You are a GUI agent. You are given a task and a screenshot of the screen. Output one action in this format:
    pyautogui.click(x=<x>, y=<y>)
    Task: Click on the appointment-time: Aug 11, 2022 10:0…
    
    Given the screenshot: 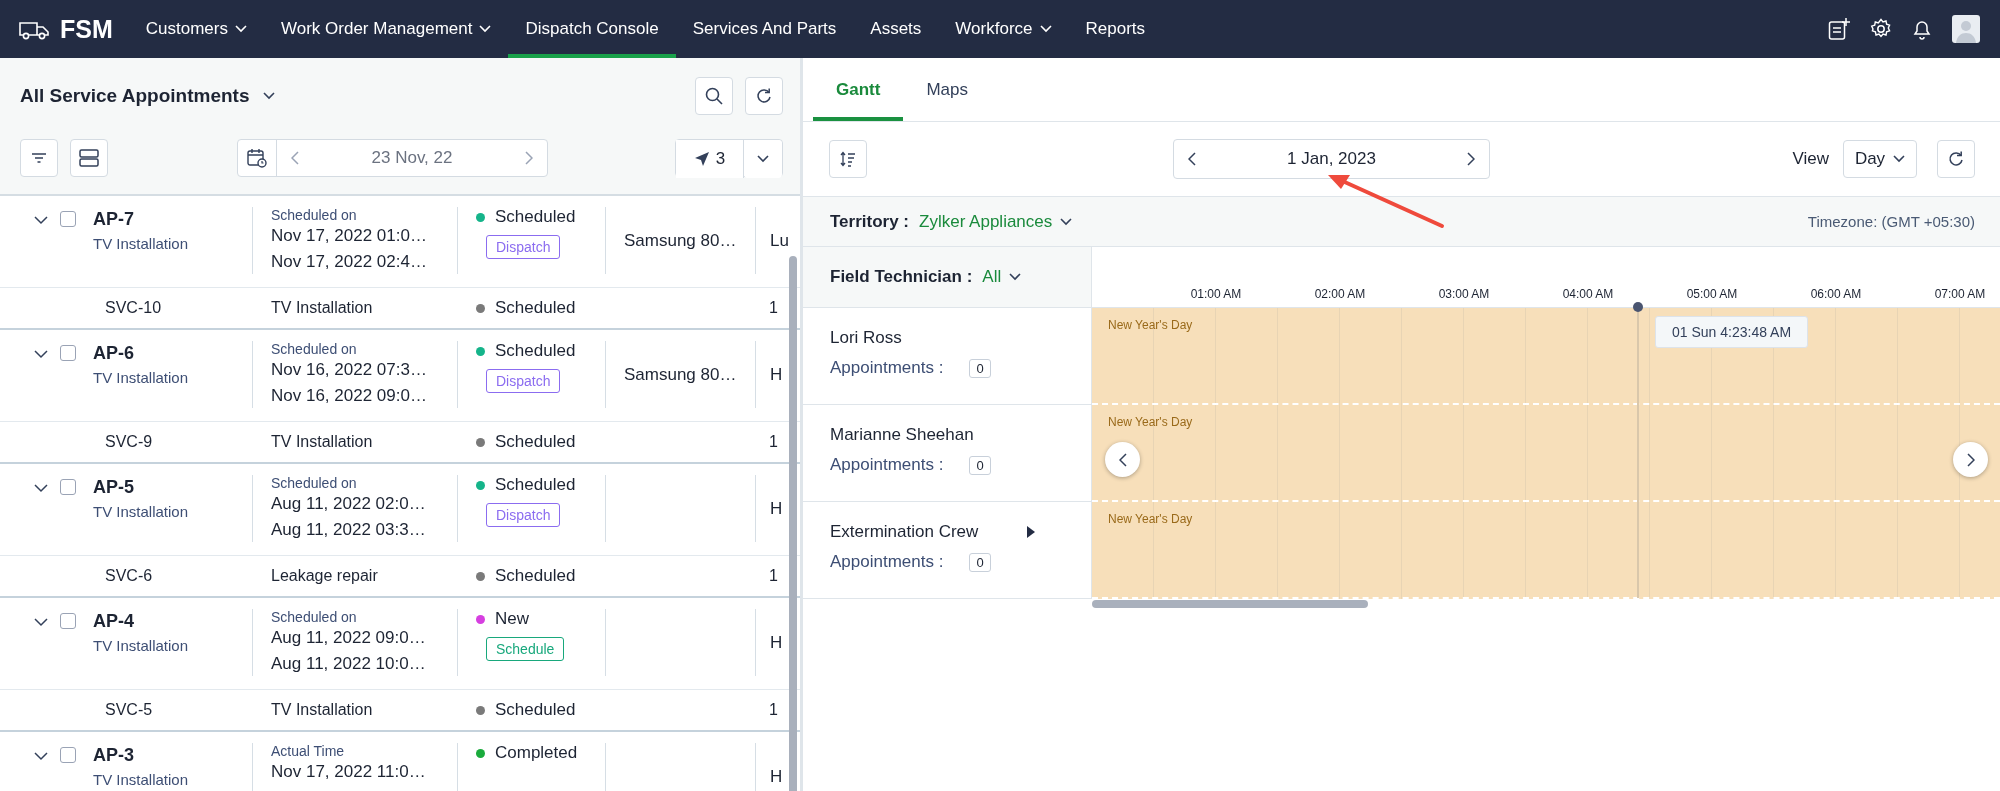 What is the action you would take?
    pyautogui.click(x=349, y=664)
    